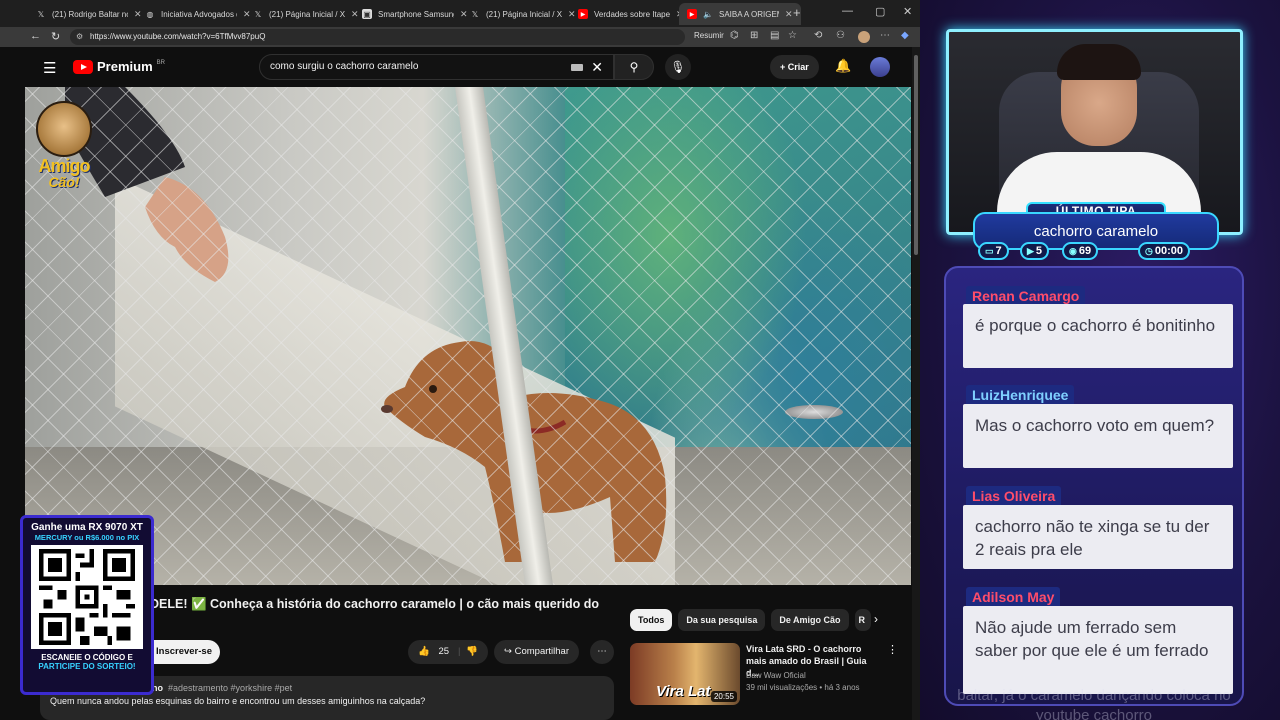 The image size is (1280, 720). What do you see at coordinates (722, 620) in the screenshot?
I see `chip-da-sua-pesquisa: Da sua pesquisa` at bounding box center [722, 620].